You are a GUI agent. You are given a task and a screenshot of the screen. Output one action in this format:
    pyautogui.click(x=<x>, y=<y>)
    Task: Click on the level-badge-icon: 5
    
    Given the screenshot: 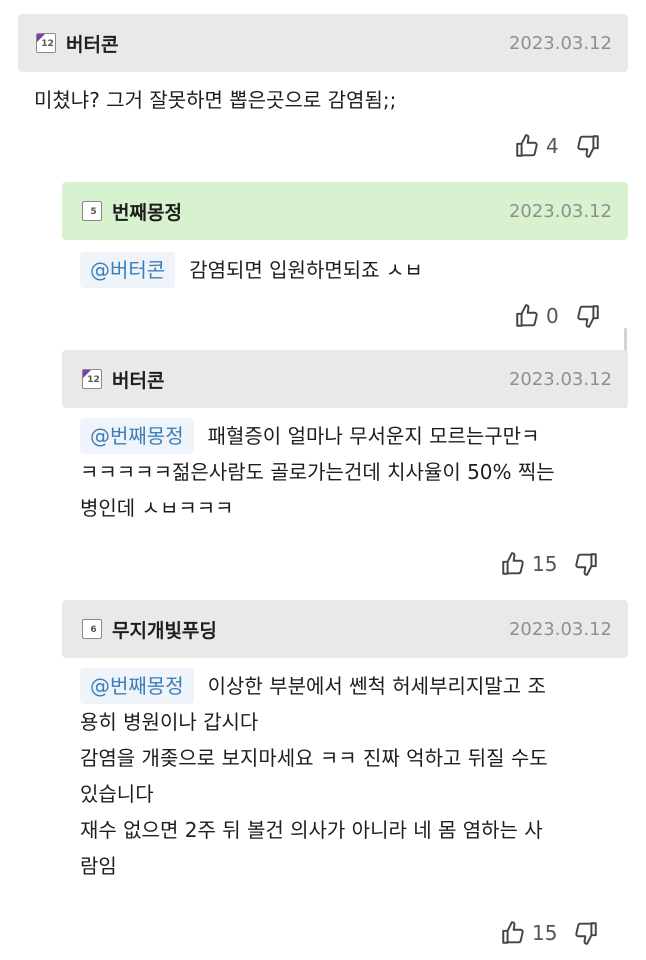 What is the action you would take?
    pyautogui.click(x=92, y=211)
    